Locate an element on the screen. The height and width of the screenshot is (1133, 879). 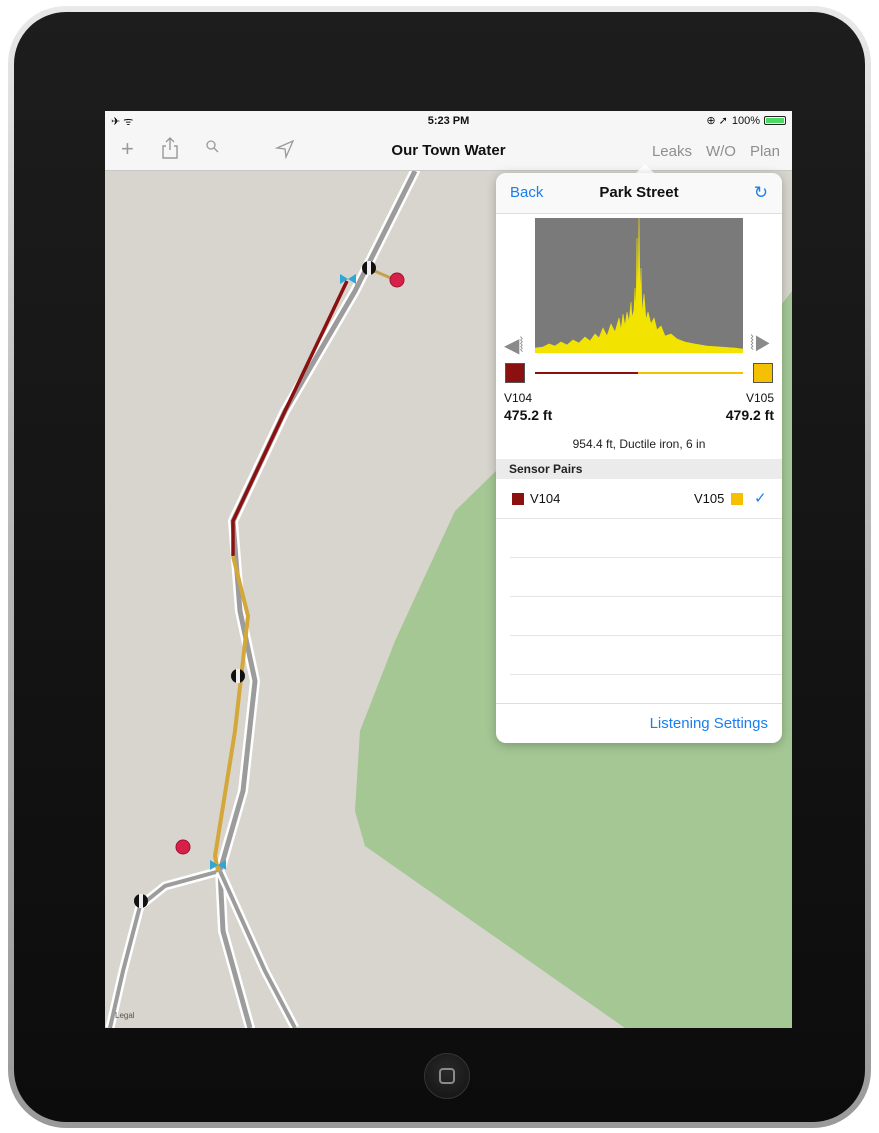
home-button is located at coordinates (447, 1076).